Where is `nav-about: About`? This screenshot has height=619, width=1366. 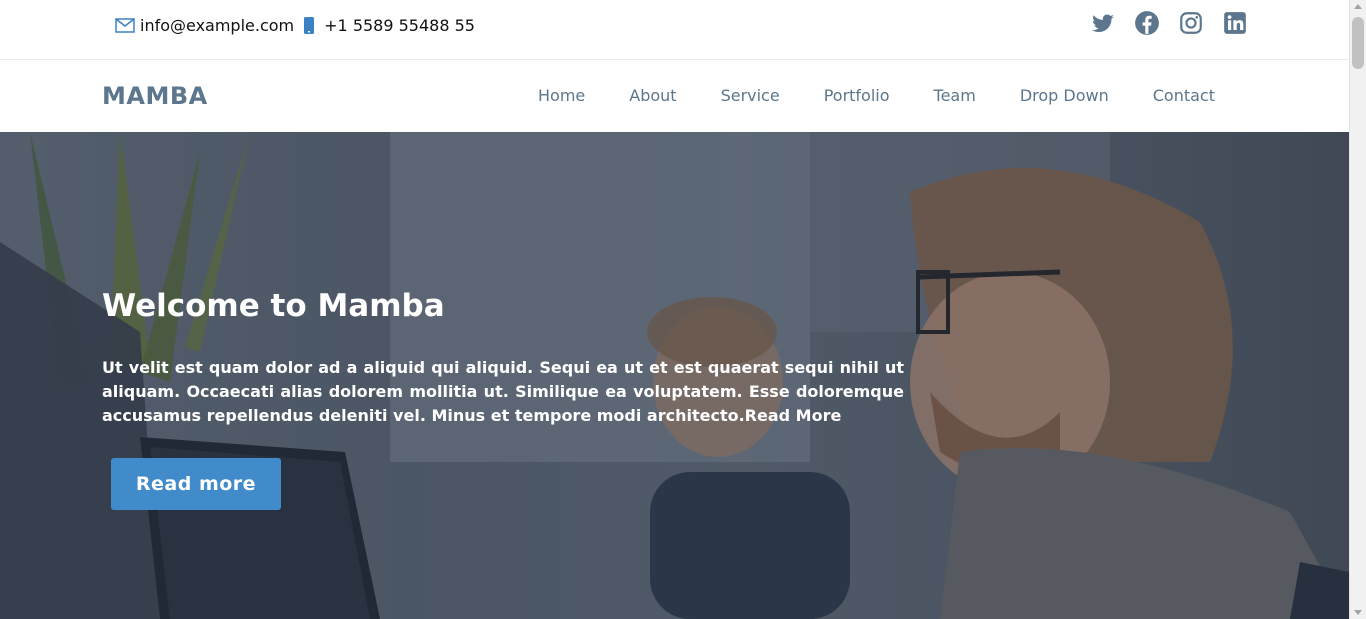
nav-about: About is located at coordinates (652, 95).